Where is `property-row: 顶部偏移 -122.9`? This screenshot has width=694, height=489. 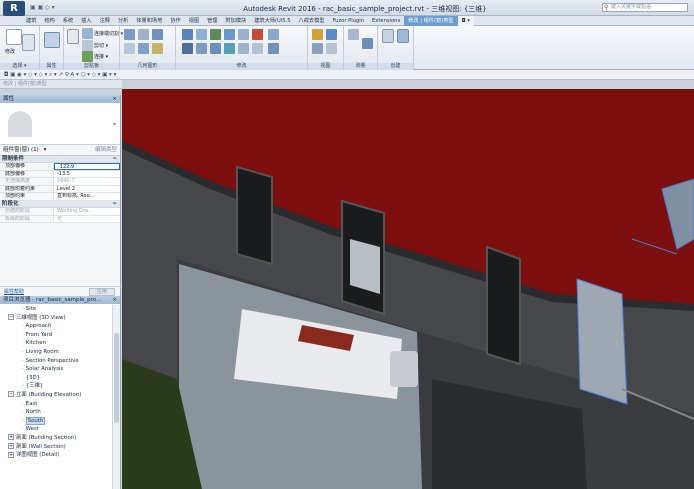 property-row: 顶部偏移 -122.9 is located at coordinates (60, 167).